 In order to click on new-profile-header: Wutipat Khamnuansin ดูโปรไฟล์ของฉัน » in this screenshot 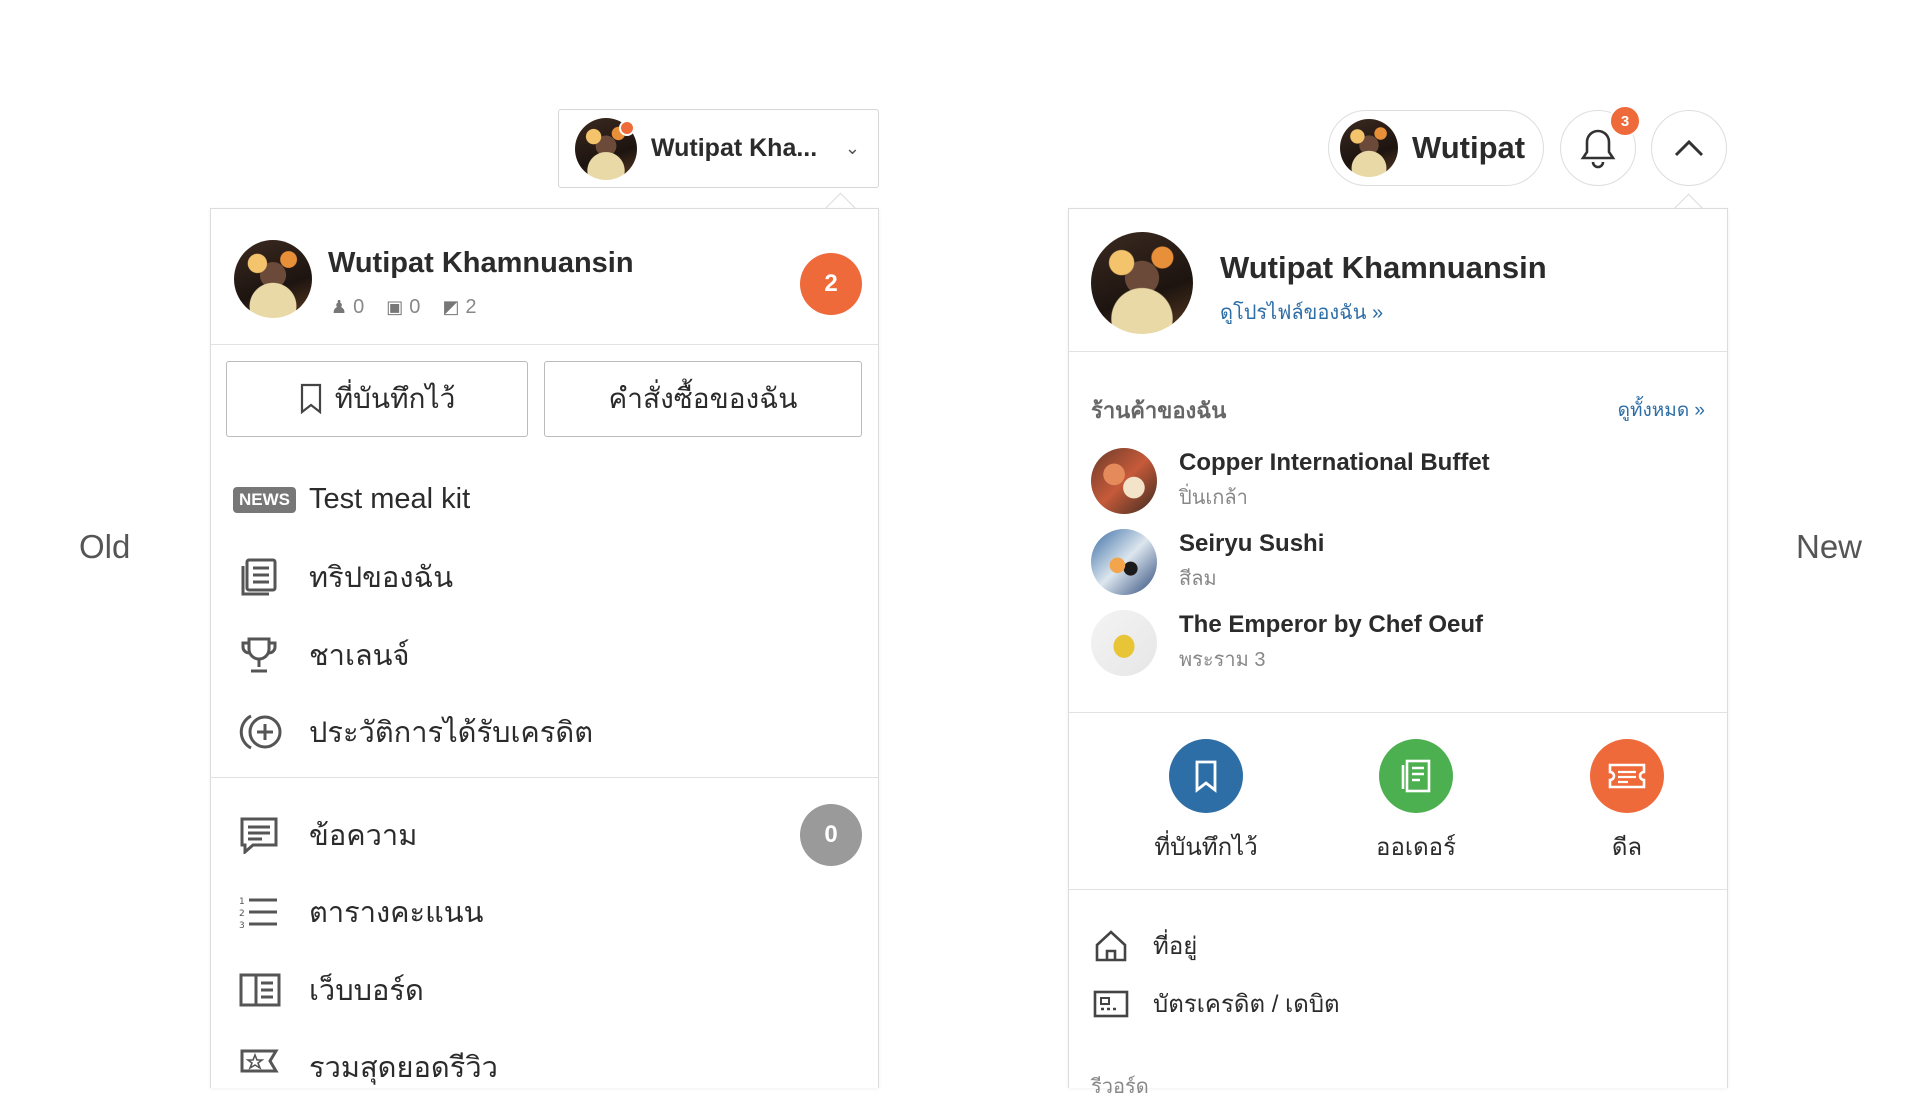, I will do `click(1398, 280)`.